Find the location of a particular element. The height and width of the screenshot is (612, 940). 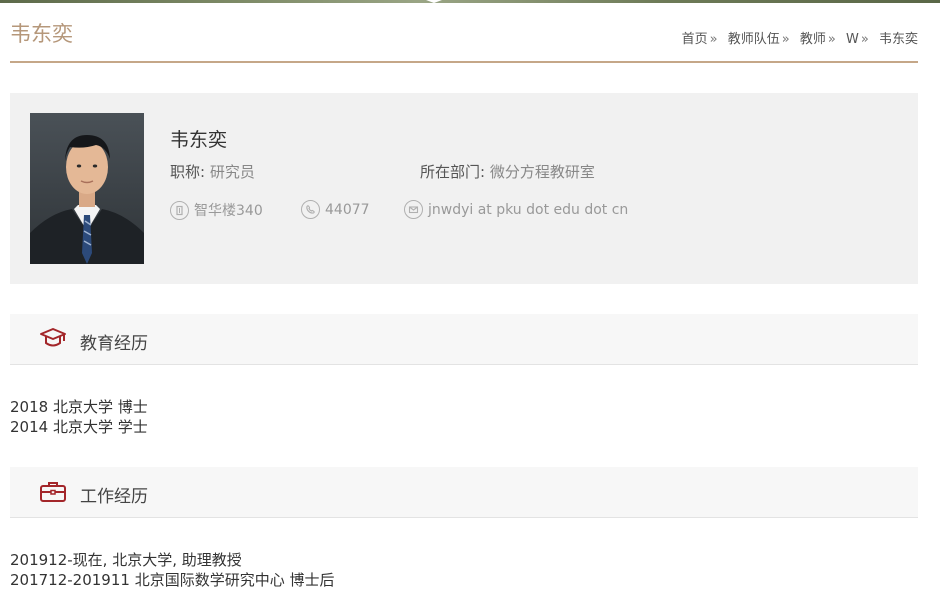

phone-contact: 44077 is located at coordinates (335, 209).